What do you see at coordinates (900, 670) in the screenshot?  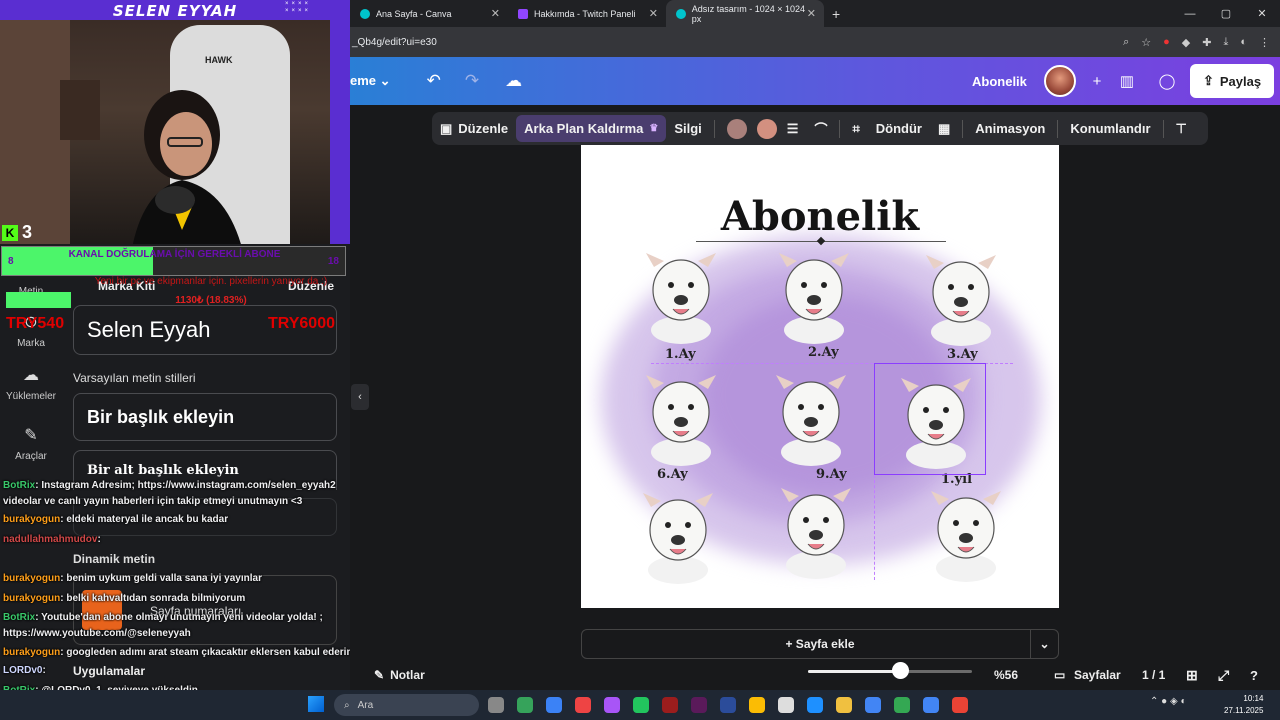 I see `zoom-slider-handle` at bounding box center [900, 670].